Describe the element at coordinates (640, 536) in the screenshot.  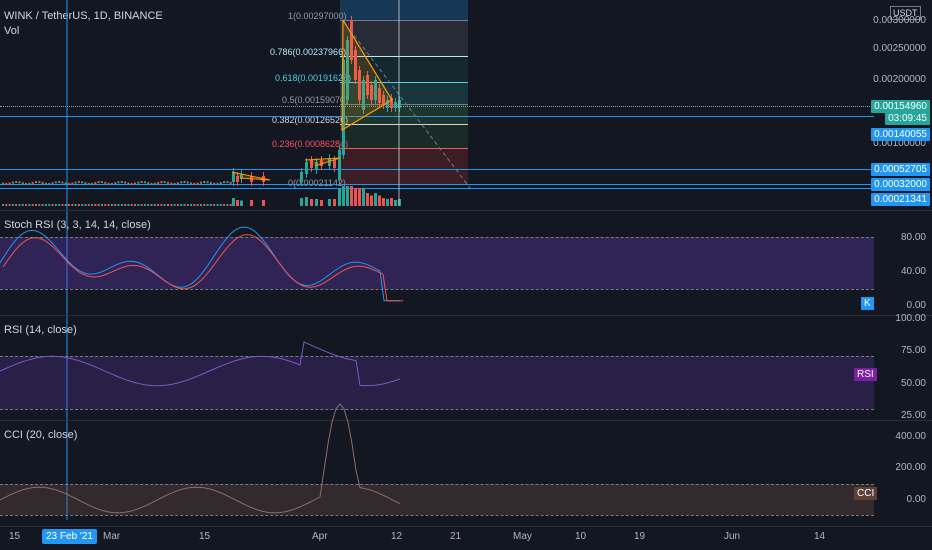
I see `time-label-19may: 19` at that location.